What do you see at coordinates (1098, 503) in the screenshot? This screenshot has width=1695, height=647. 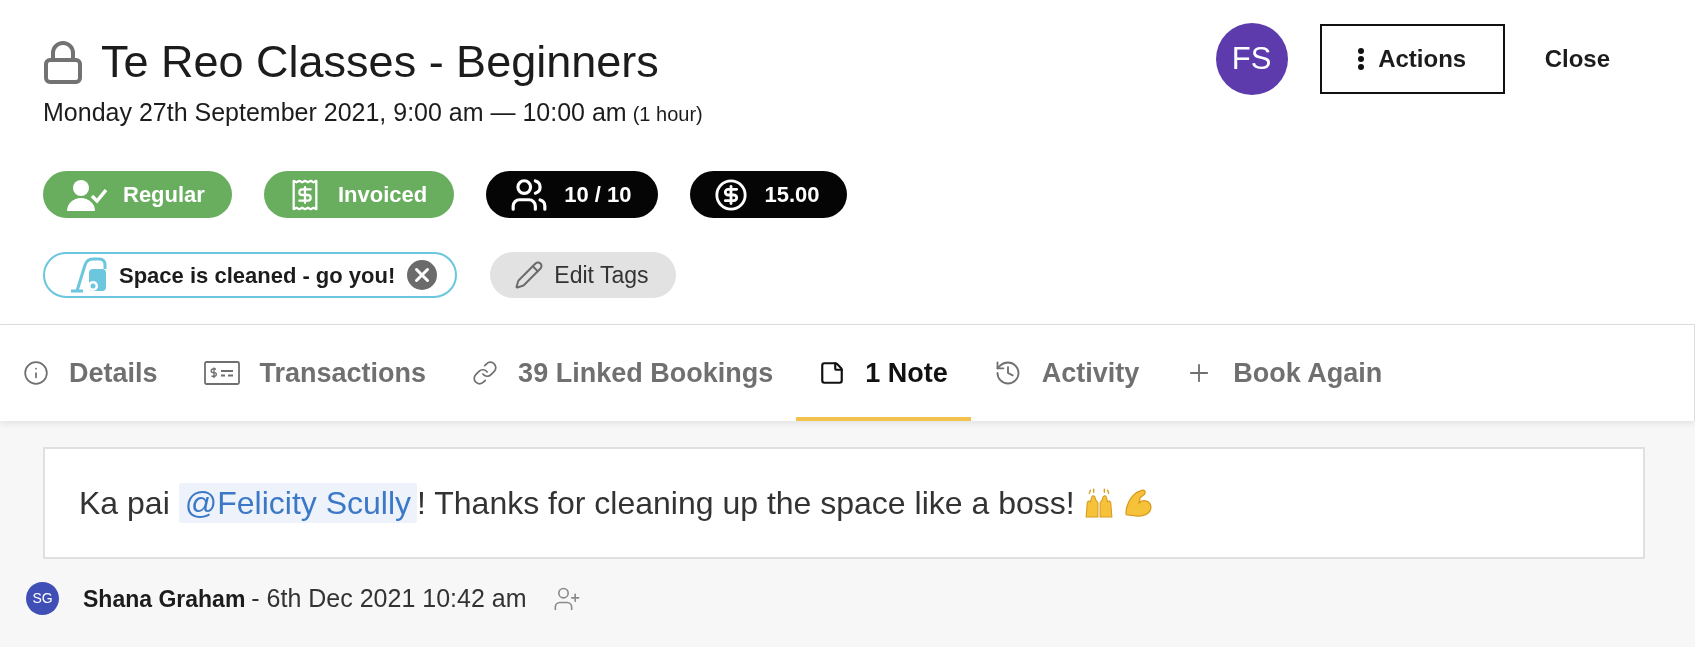 I see `raising-hands-icon` at bounding box center [1098, 503].